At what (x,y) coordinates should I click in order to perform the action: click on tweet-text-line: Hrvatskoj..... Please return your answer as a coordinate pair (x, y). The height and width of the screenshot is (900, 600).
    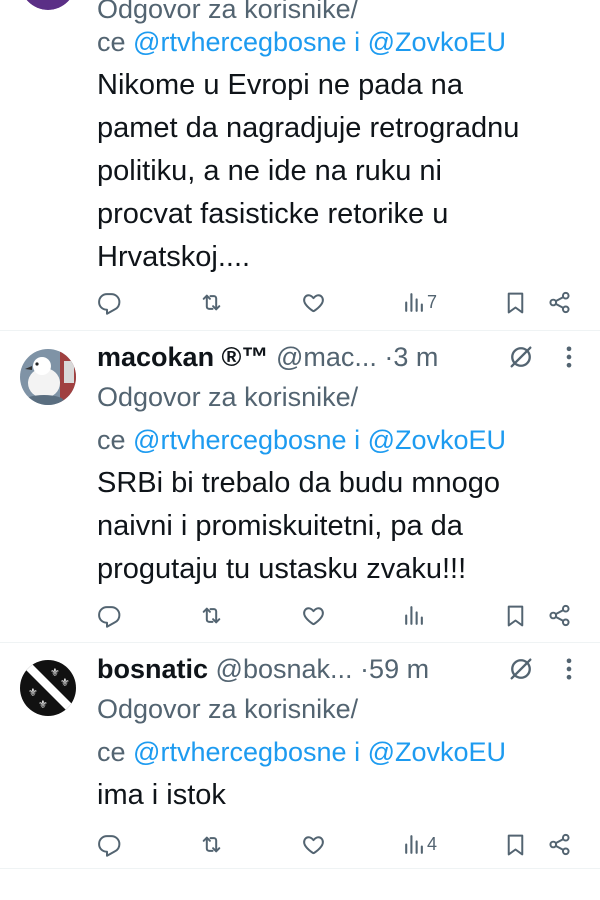
    Looking at the image, I should click on (174, 257).